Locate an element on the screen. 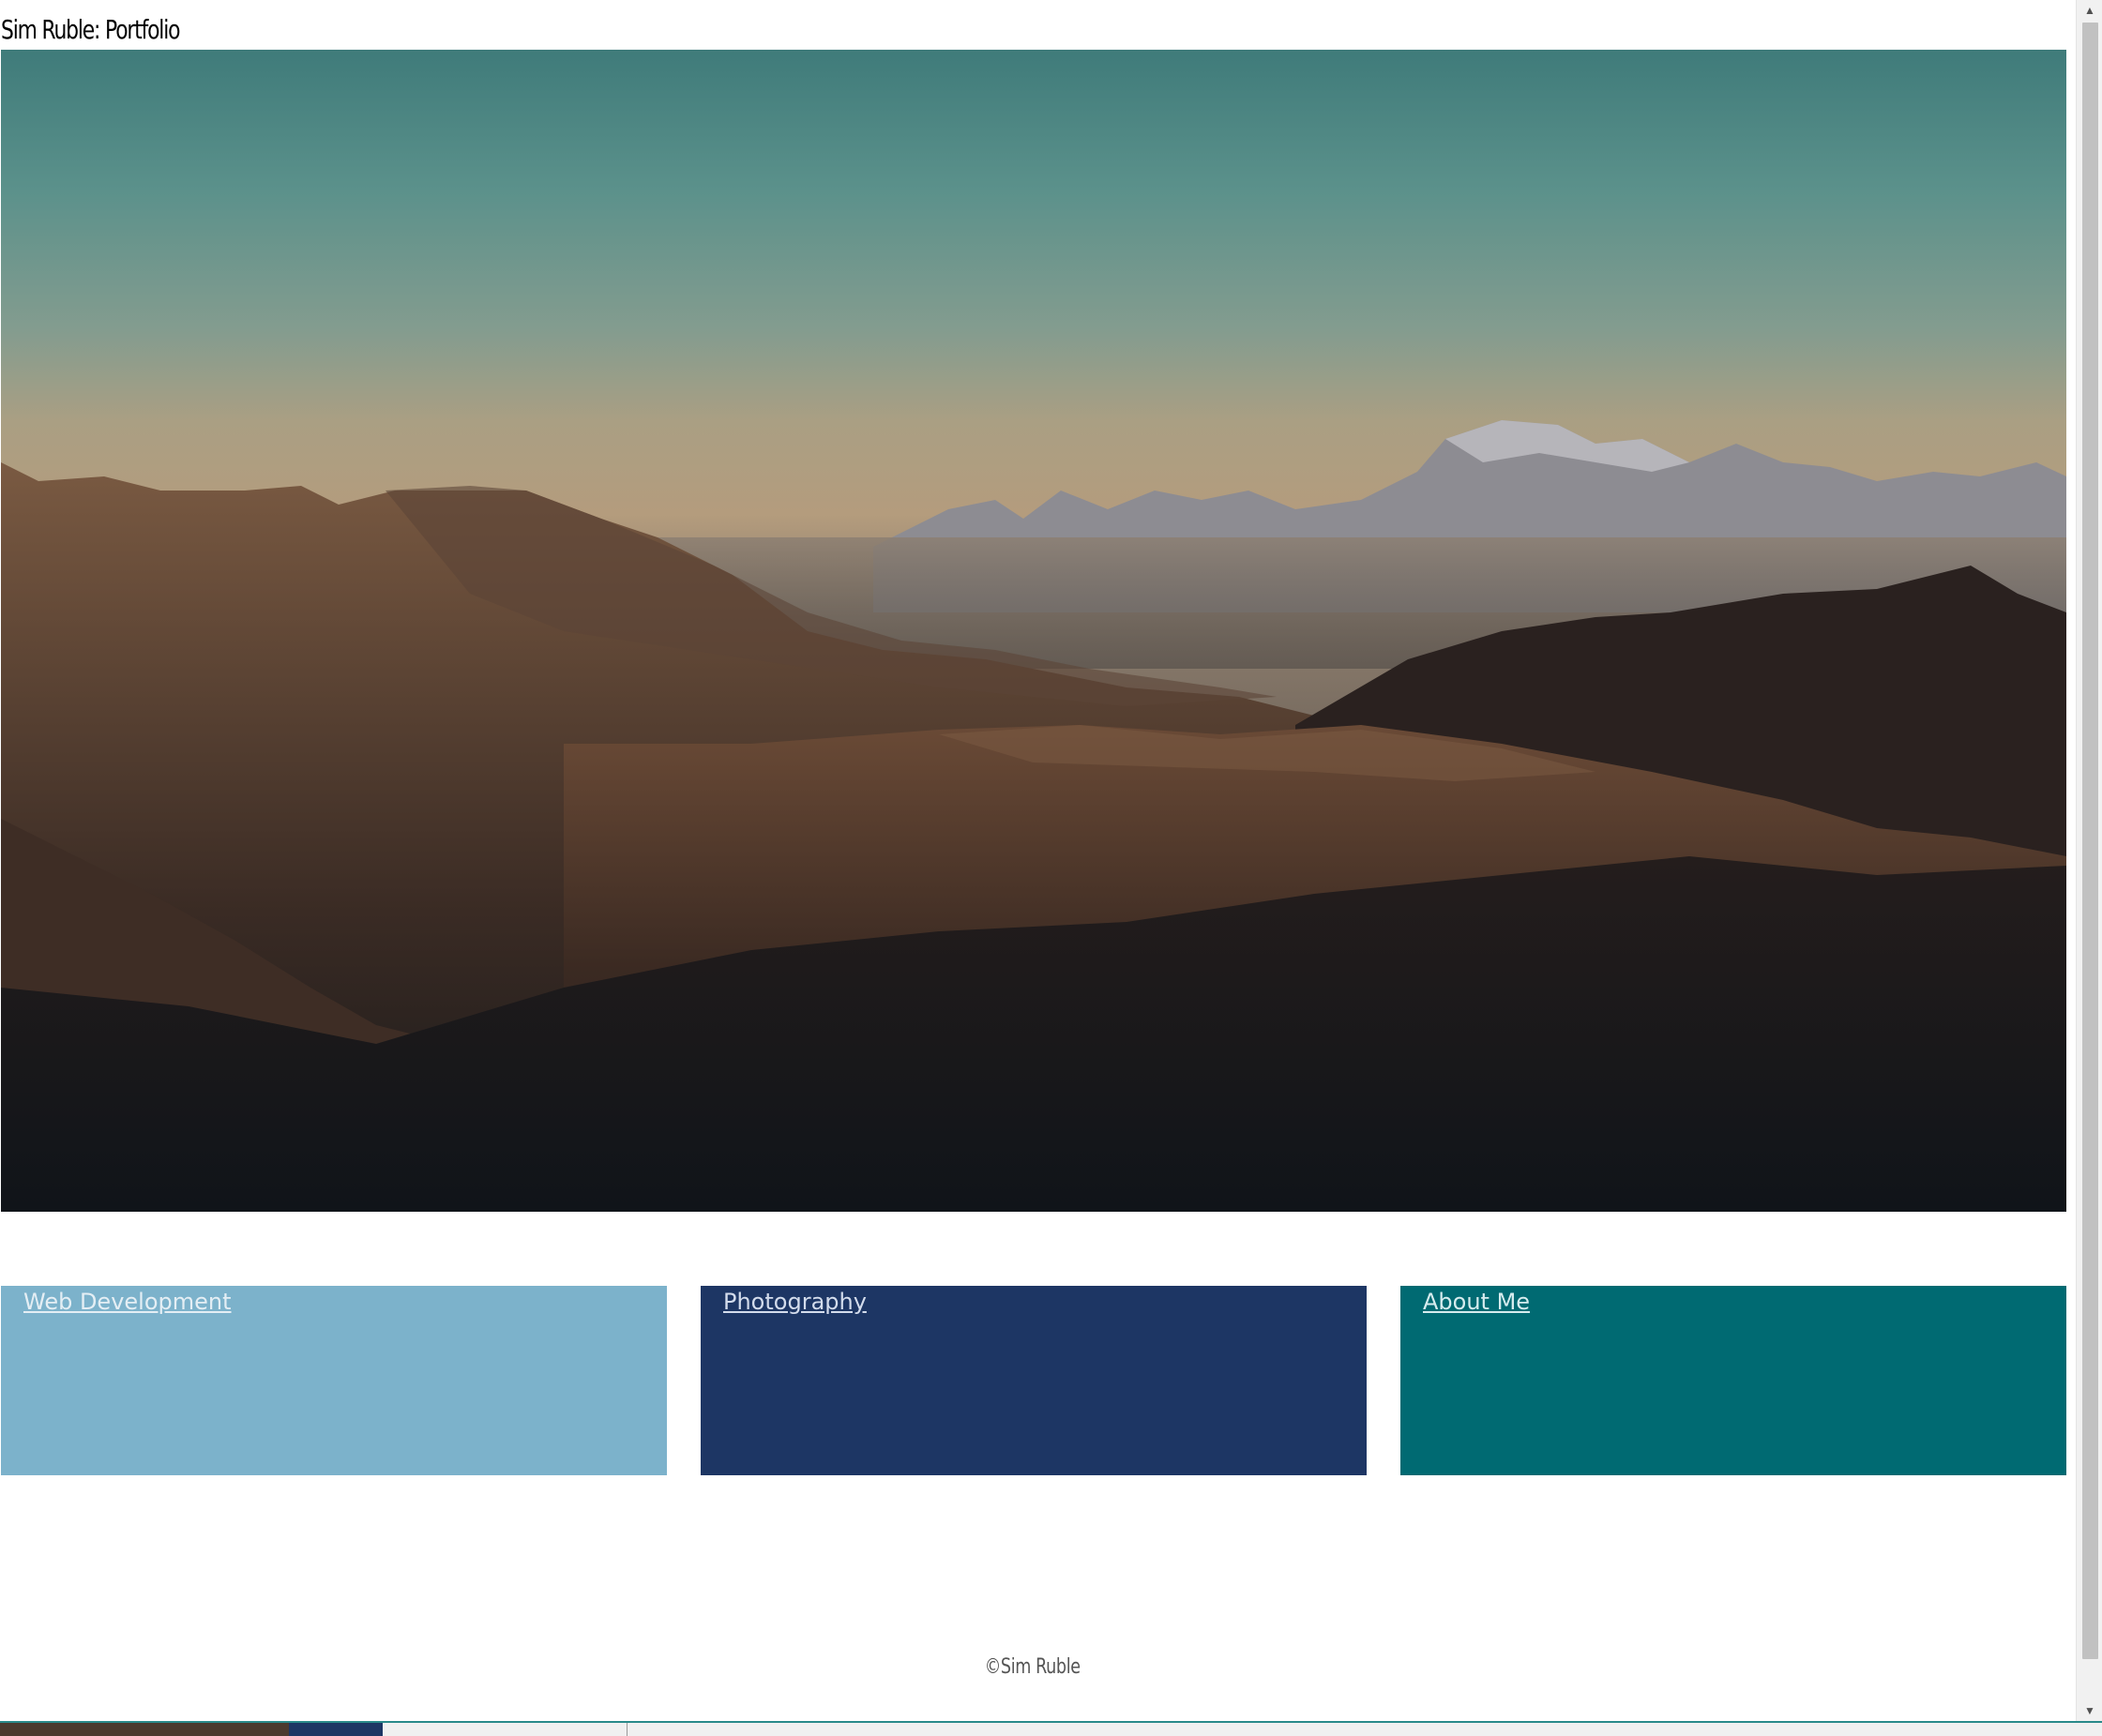  scroll-up-arrow-icon: ▲ is located at coordinates (2089, 10).